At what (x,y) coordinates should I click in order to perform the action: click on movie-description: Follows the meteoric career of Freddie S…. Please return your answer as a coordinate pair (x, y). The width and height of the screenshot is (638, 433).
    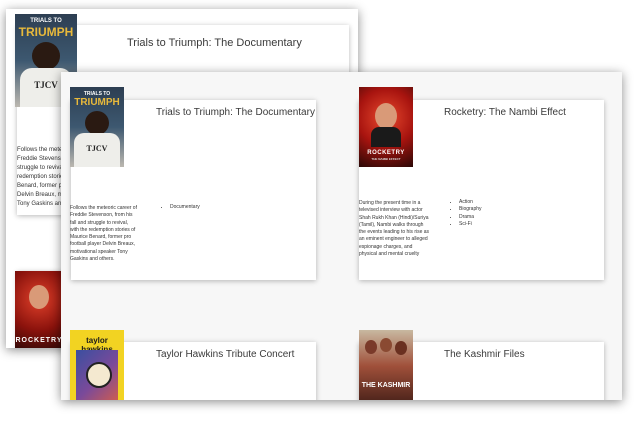
    Looking at the image, I should click on (103, 234).